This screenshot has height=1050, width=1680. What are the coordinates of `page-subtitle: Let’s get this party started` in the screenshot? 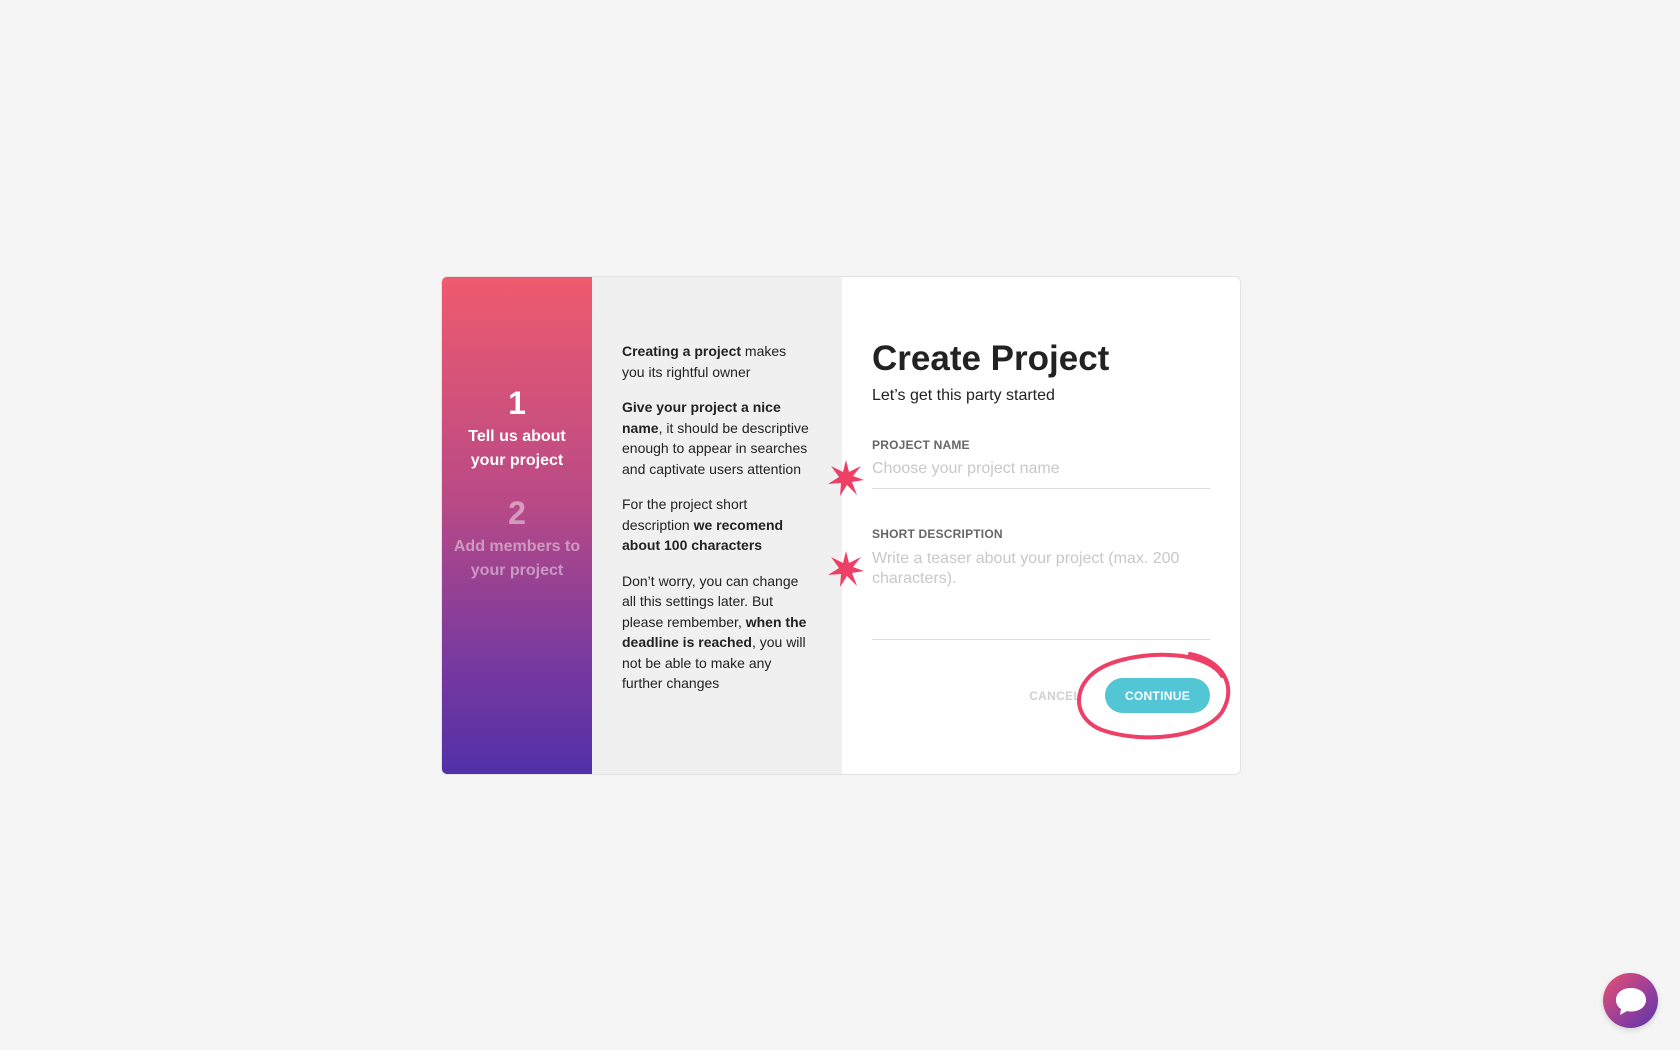 It's located at (963, 395).